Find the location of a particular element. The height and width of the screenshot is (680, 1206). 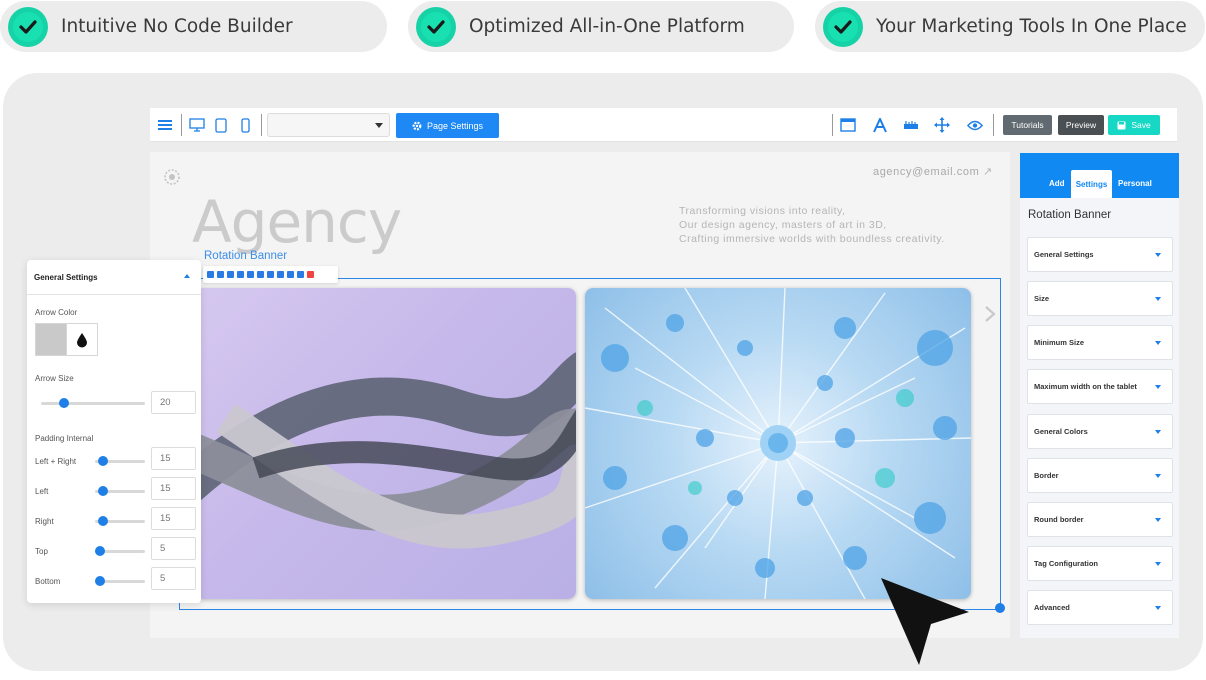

tab-personal: Personal is located at coordinates (1135, 183).